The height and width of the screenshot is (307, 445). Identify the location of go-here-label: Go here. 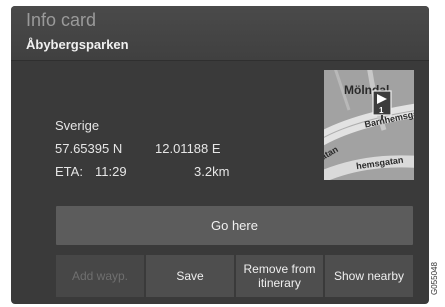
(234, 225).